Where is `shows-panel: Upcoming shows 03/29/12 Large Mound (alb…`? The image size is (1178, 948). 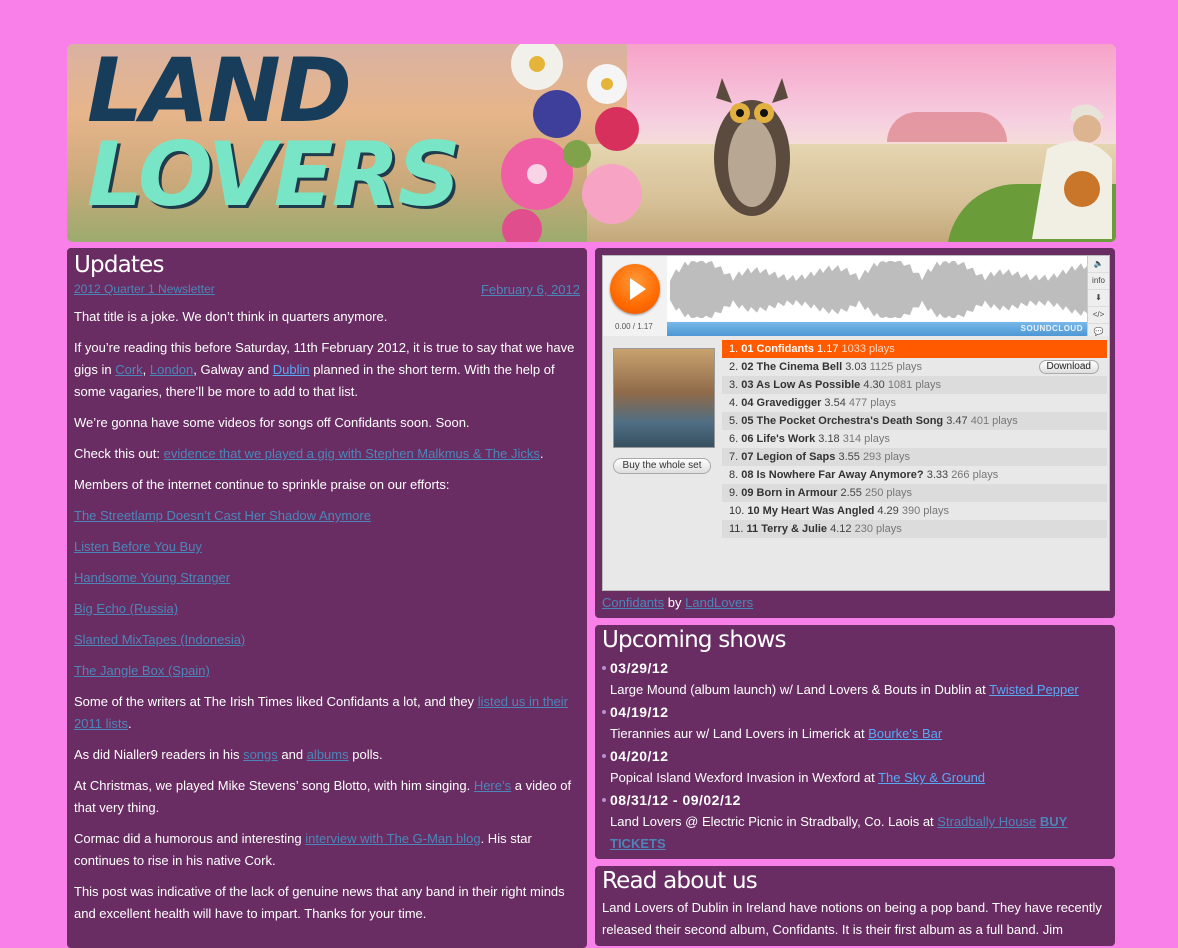 shows-panel: Upcoming shows 03/29/12 Large Mound (alb… is located at coordinates (855, 742).